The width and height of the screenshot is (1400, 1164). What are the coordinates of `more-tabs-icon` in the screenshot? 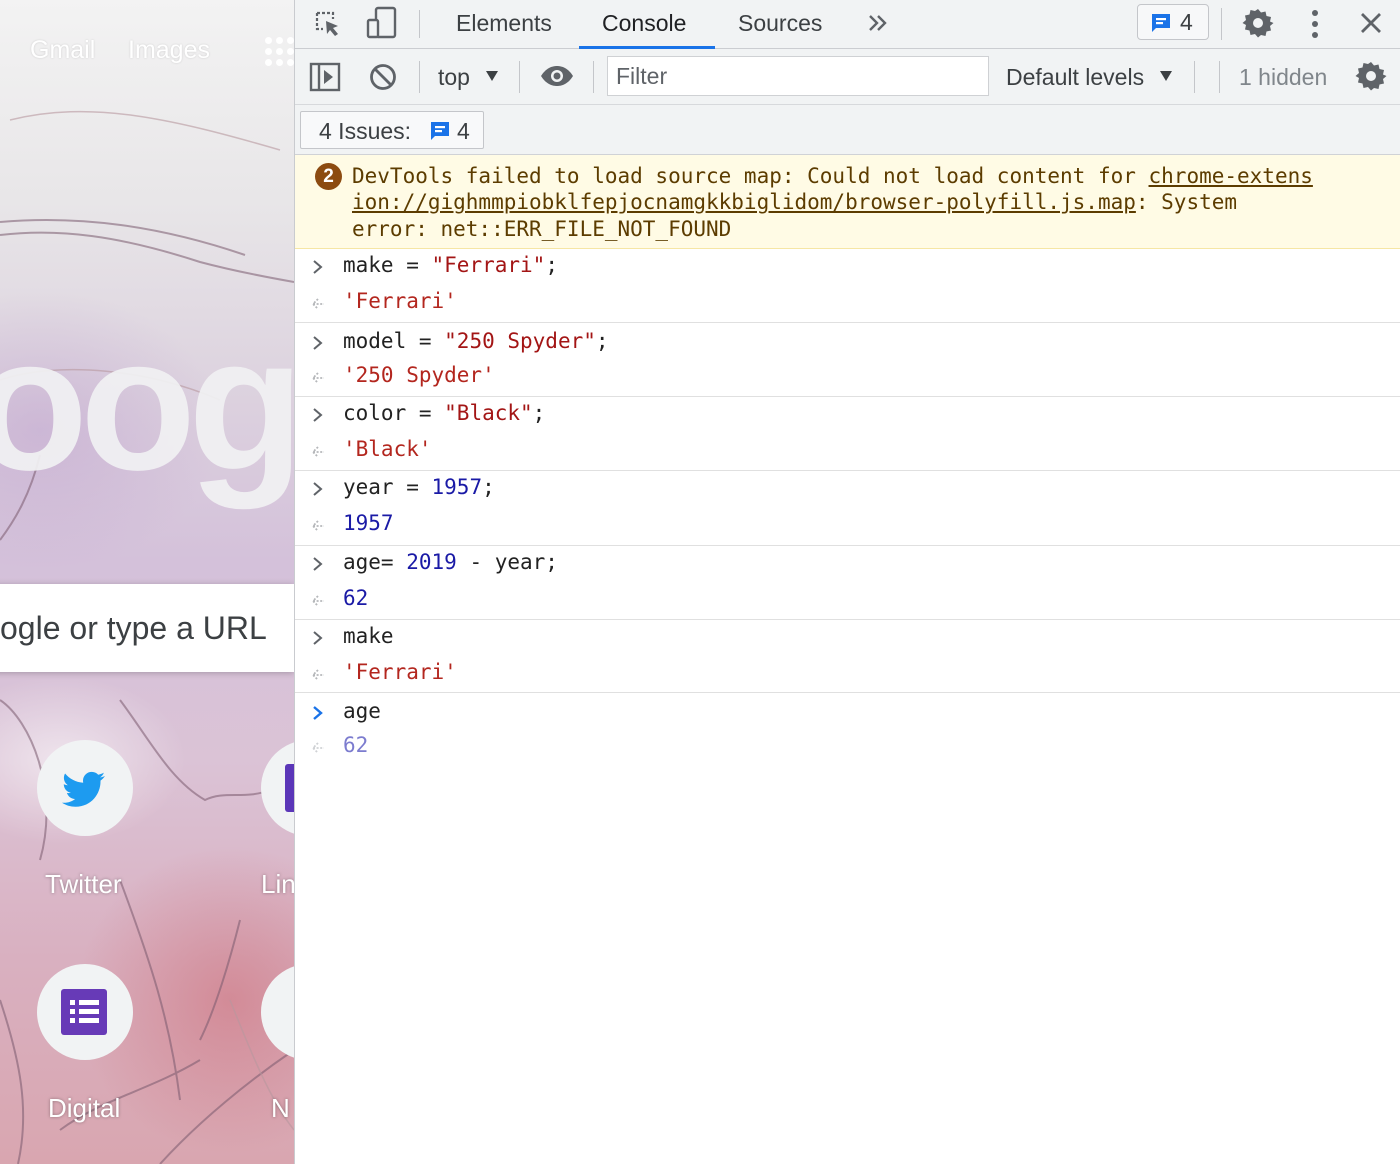 It's located at (878, 23).